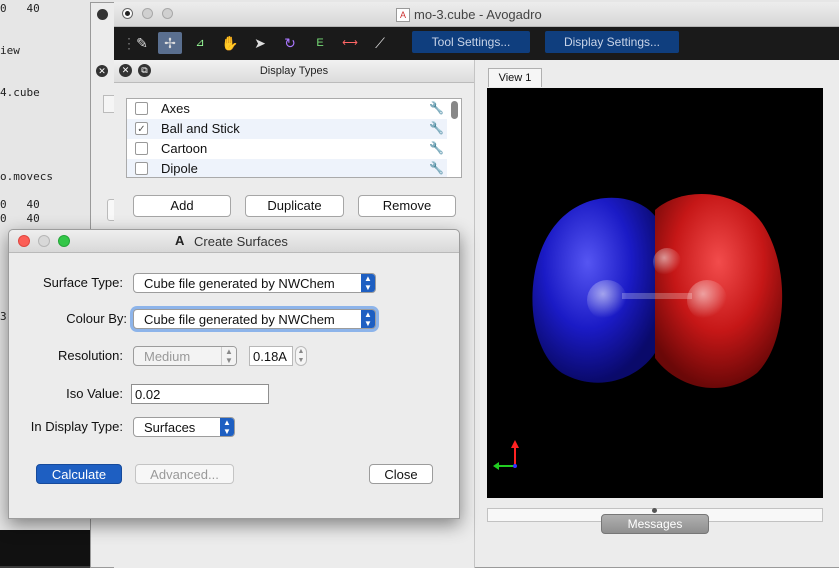 The width and height of the screenshot is (839, 568). What do you see at coordinates (96, 318) in the screenshot?
I see `colour-by-label: Colour By:` at bounding box center [96, 318].